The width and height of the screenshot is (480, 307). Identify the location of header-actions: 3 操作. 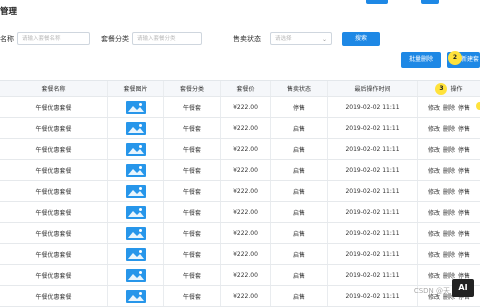
(449, 88).